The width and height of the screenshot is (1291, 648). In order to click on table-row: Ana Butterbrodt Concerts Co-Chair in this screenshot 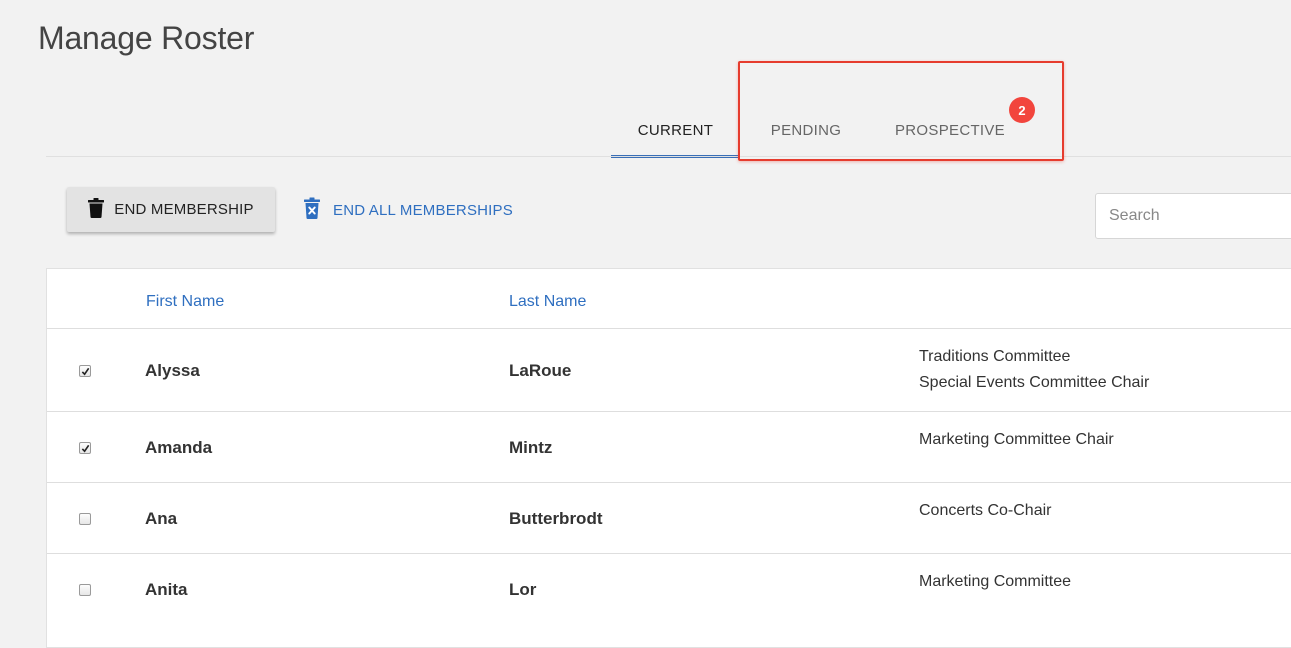, I will do `click(669, 518)`.